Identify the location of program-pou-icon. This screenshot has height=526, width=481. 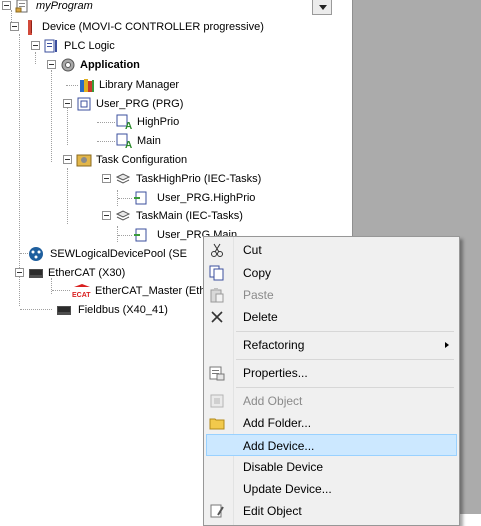
(84, 104).